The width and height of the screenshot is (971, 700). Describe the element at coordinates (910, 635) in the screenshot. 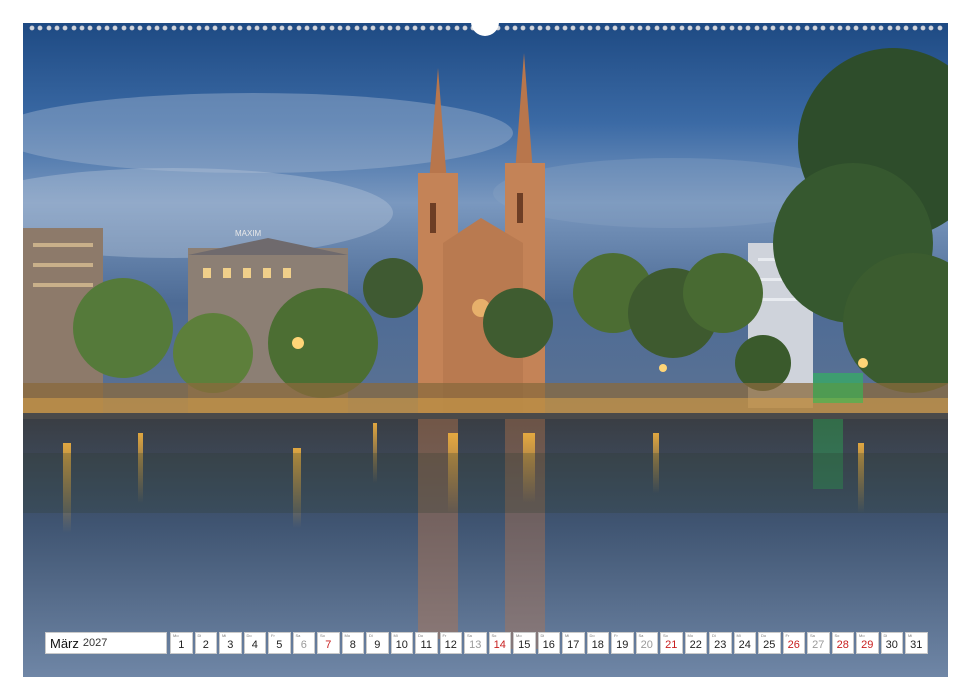

I see `weekday-abbrev: Mi` at that location.